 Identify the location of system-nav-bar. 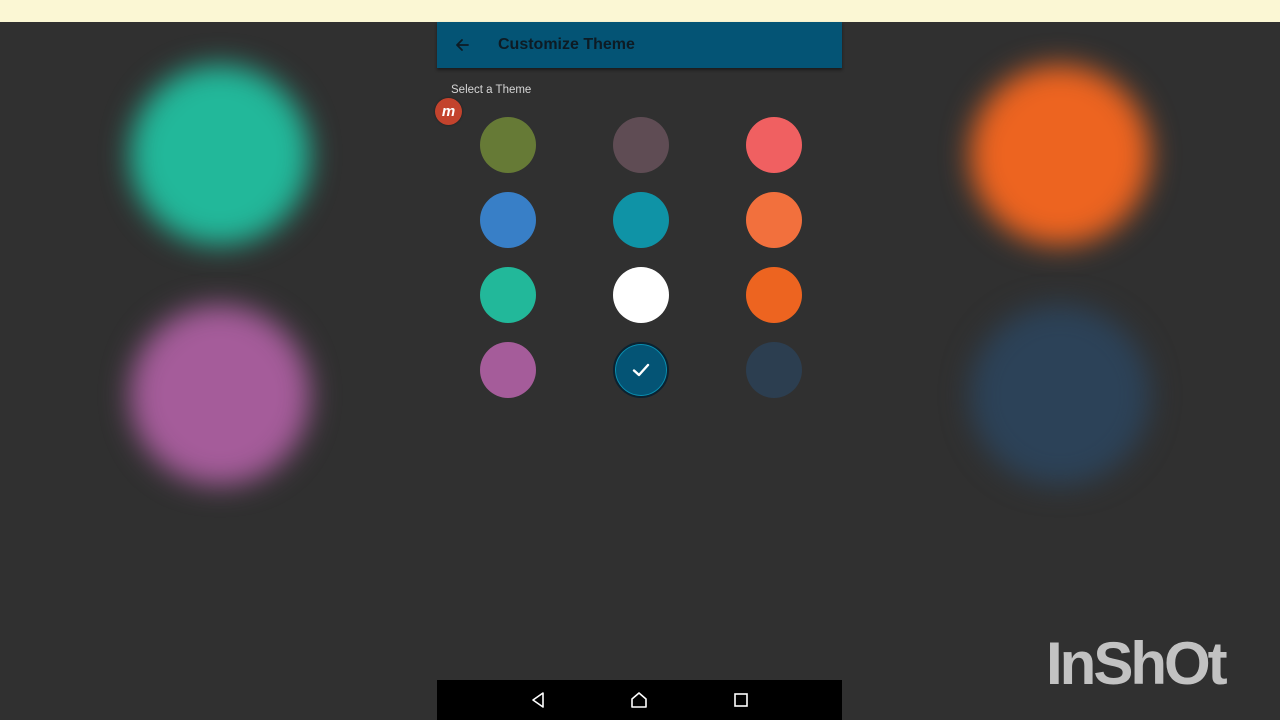
(639, 700).